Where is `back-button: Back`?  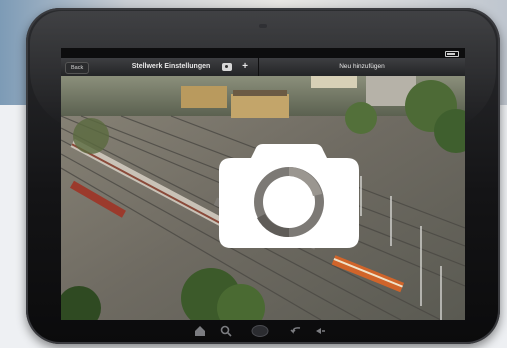 back-button: Back is located at coordinates (77, 68).